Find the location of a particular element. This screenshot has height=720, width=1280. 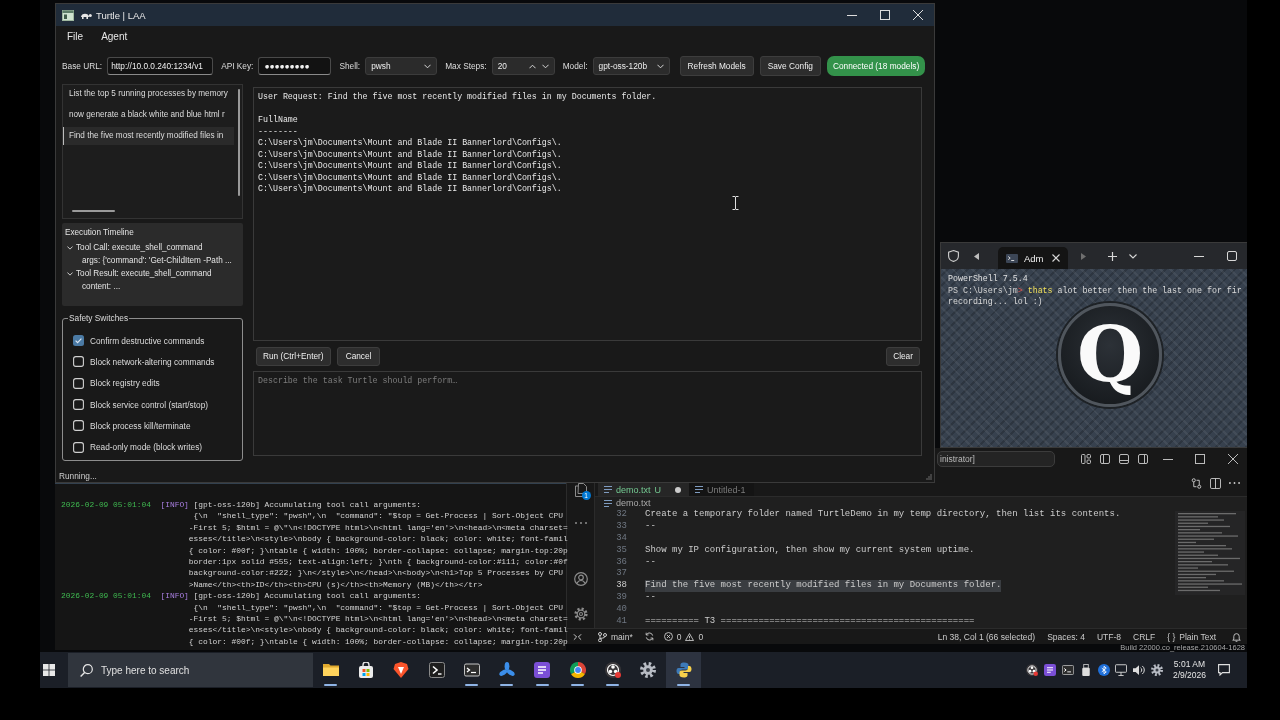

terminal-icon is located at coordinates (1067, 670).